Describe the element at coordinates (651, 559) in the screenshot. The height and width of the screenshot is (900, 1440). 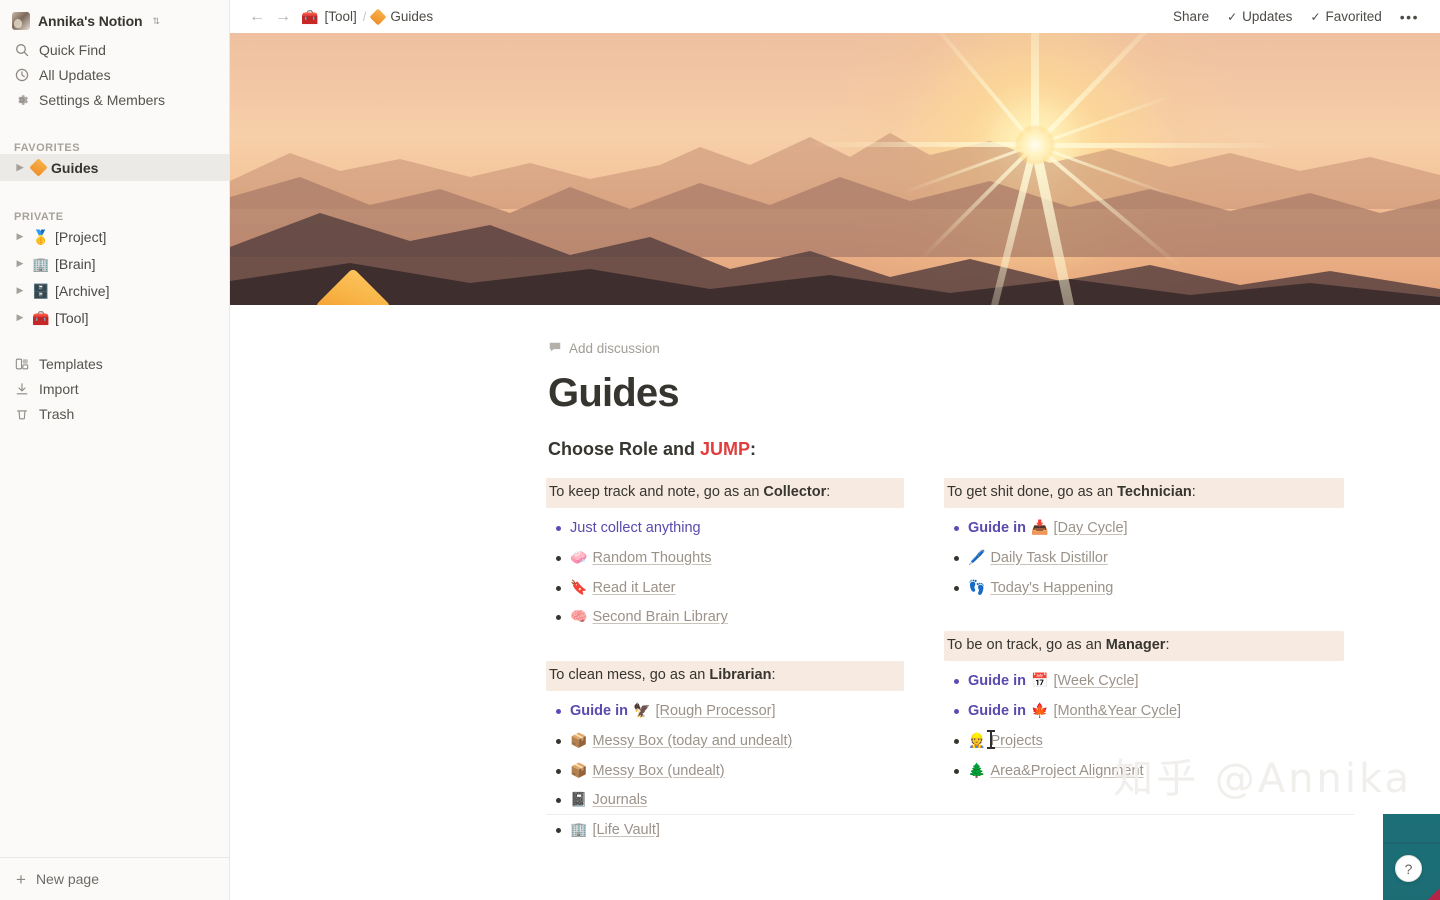
I see `item-link: Random Thoughts` at that location.